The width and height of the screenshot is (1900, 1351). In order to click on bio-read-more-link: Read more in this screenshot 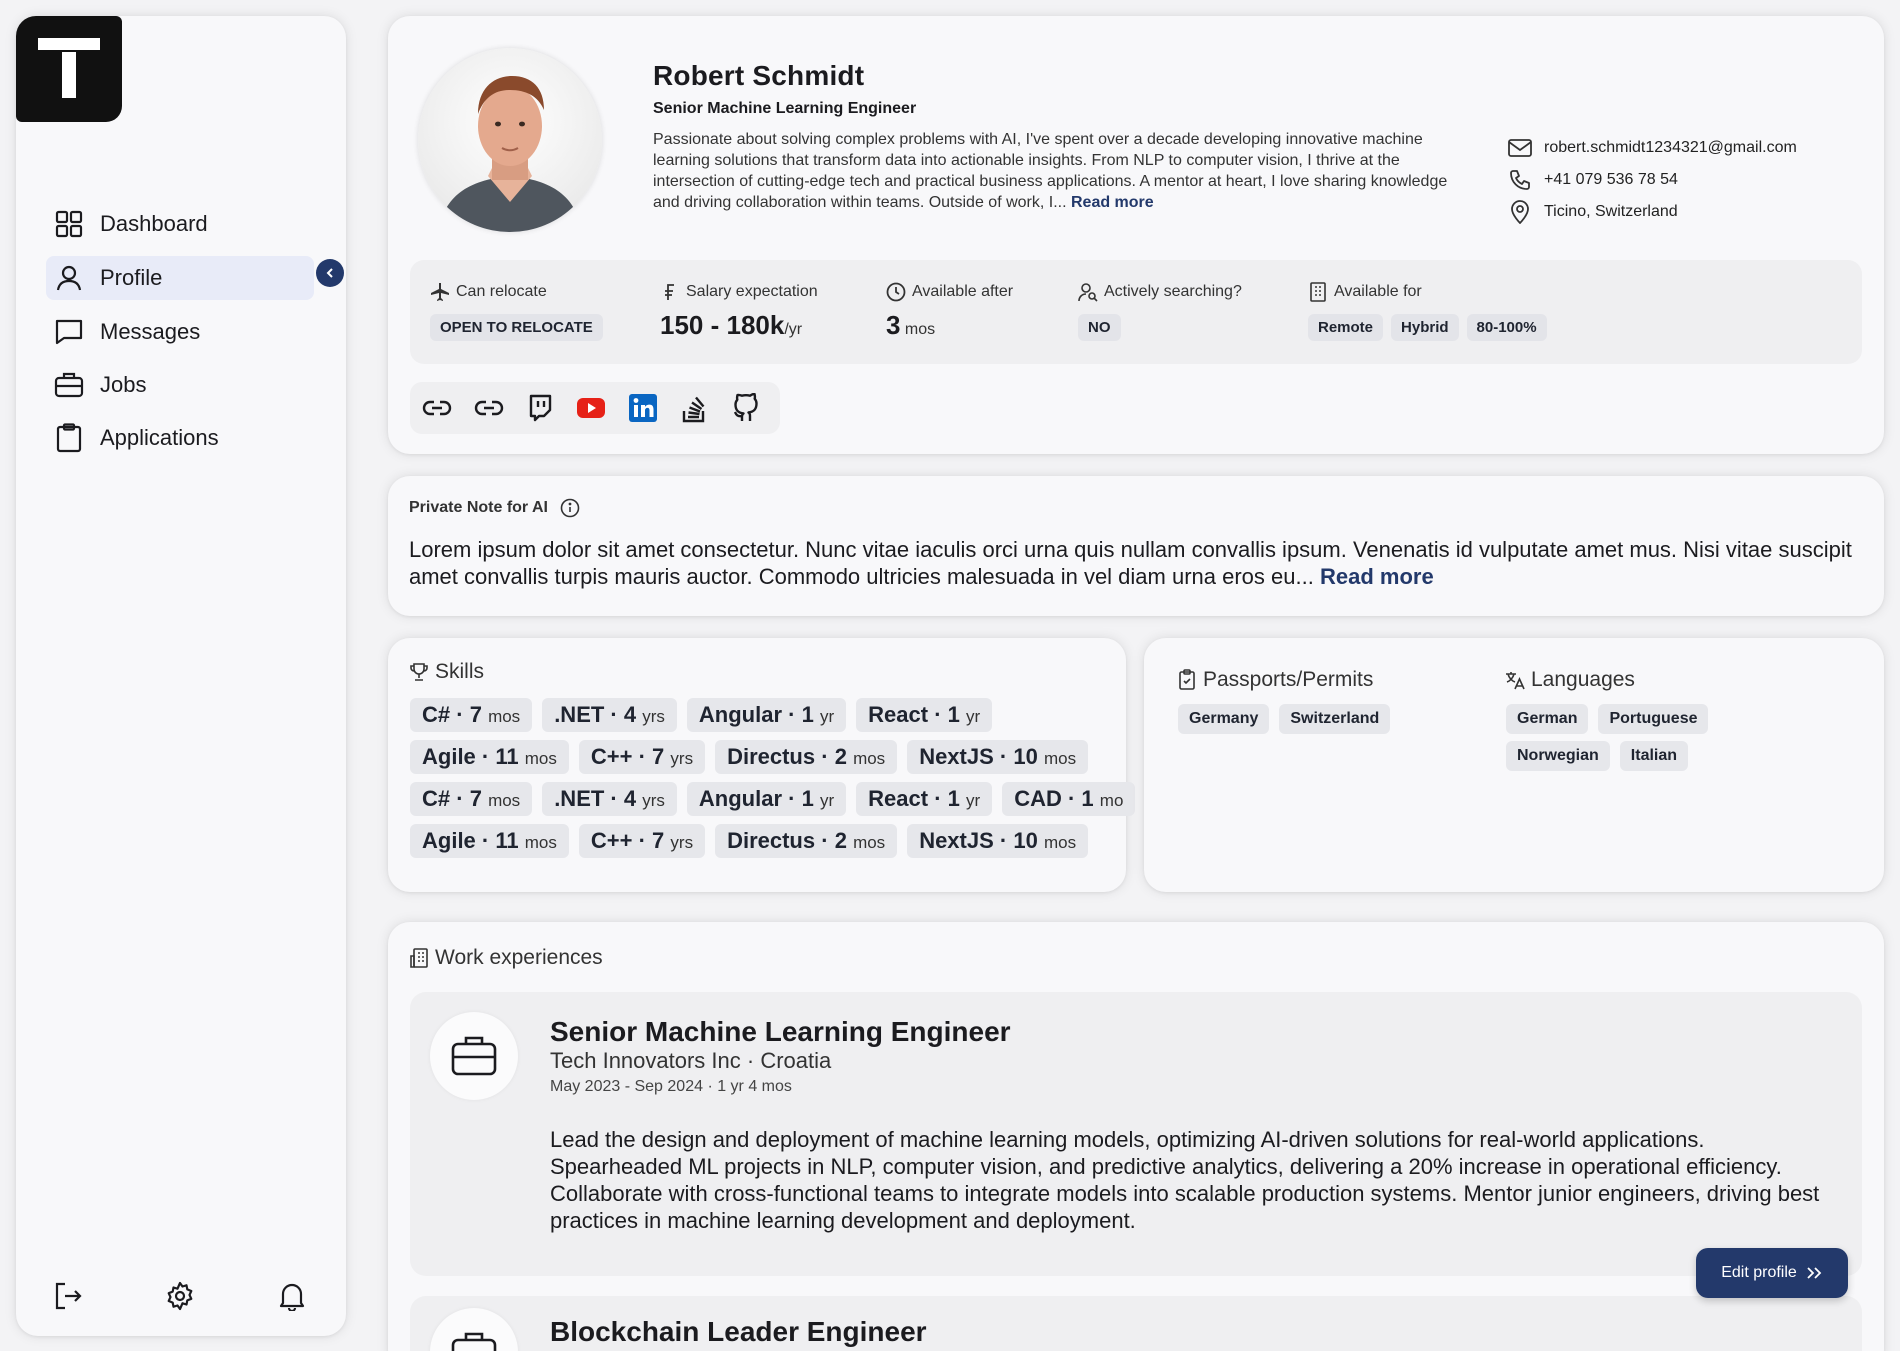, I will do `click(1112, 202)`.